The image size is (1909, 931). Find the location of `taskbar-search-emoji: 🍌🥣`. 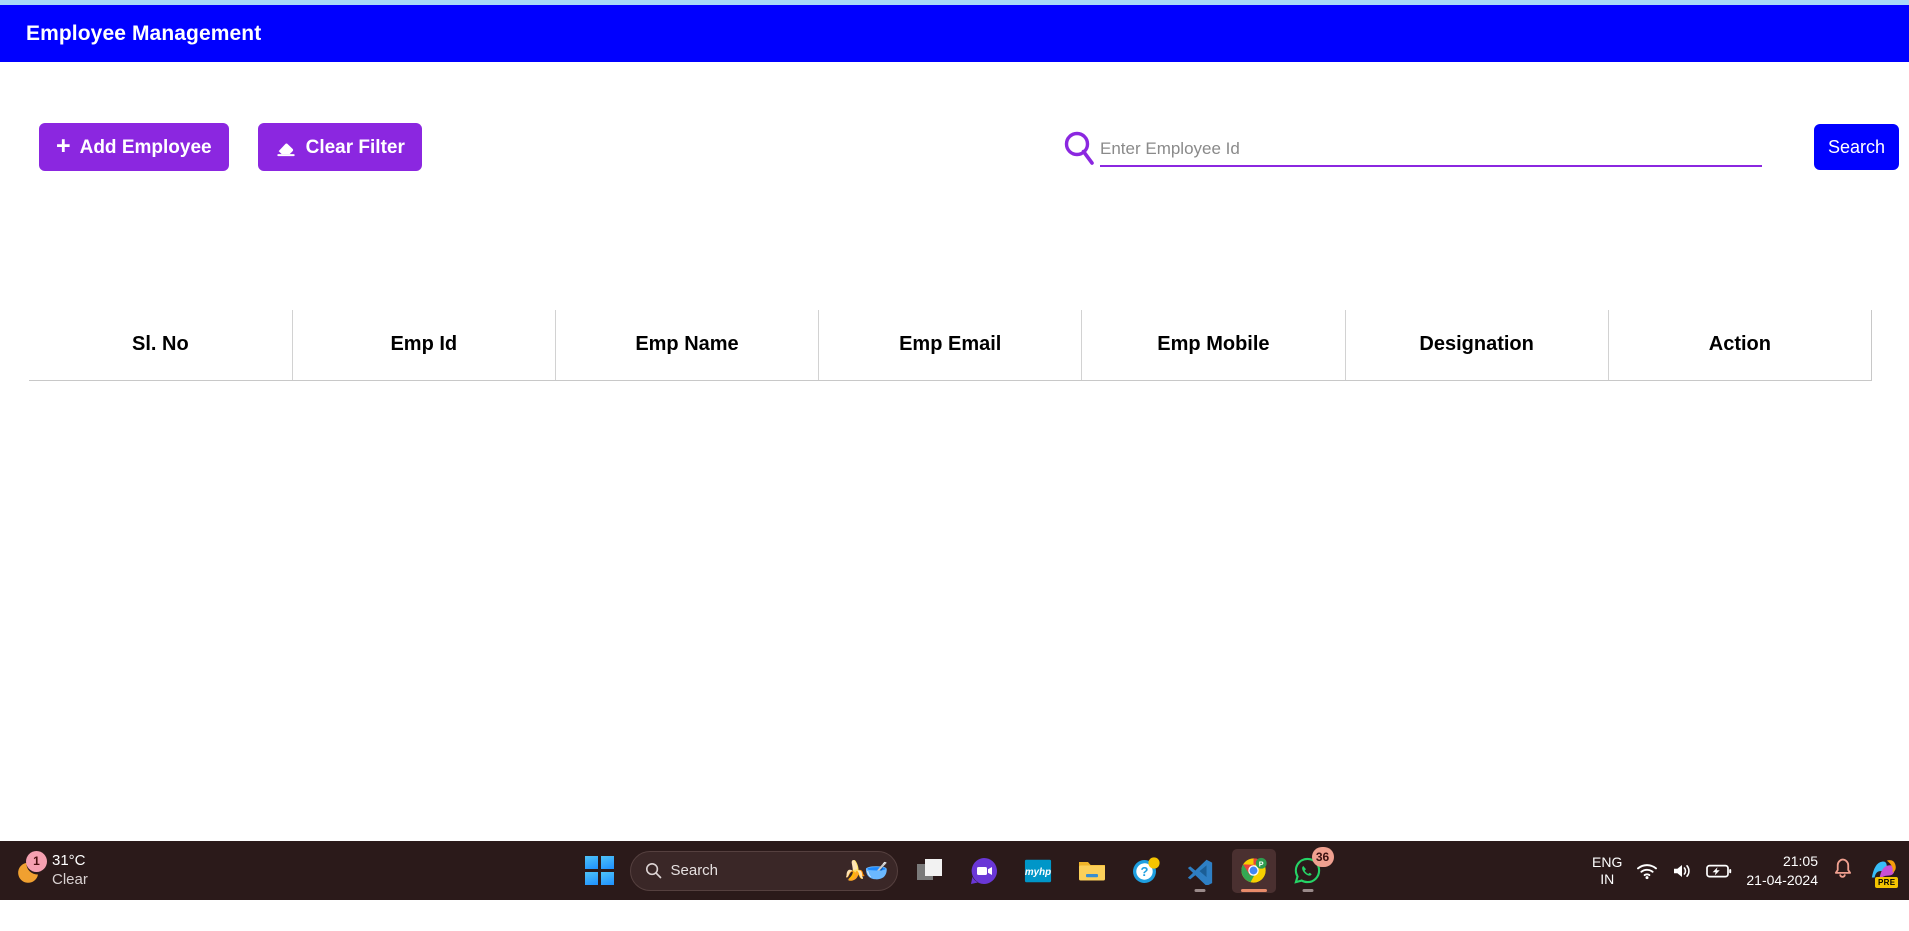

taskbar-search-emoji: 🍌🥣 is located at coordinates (865, 871).